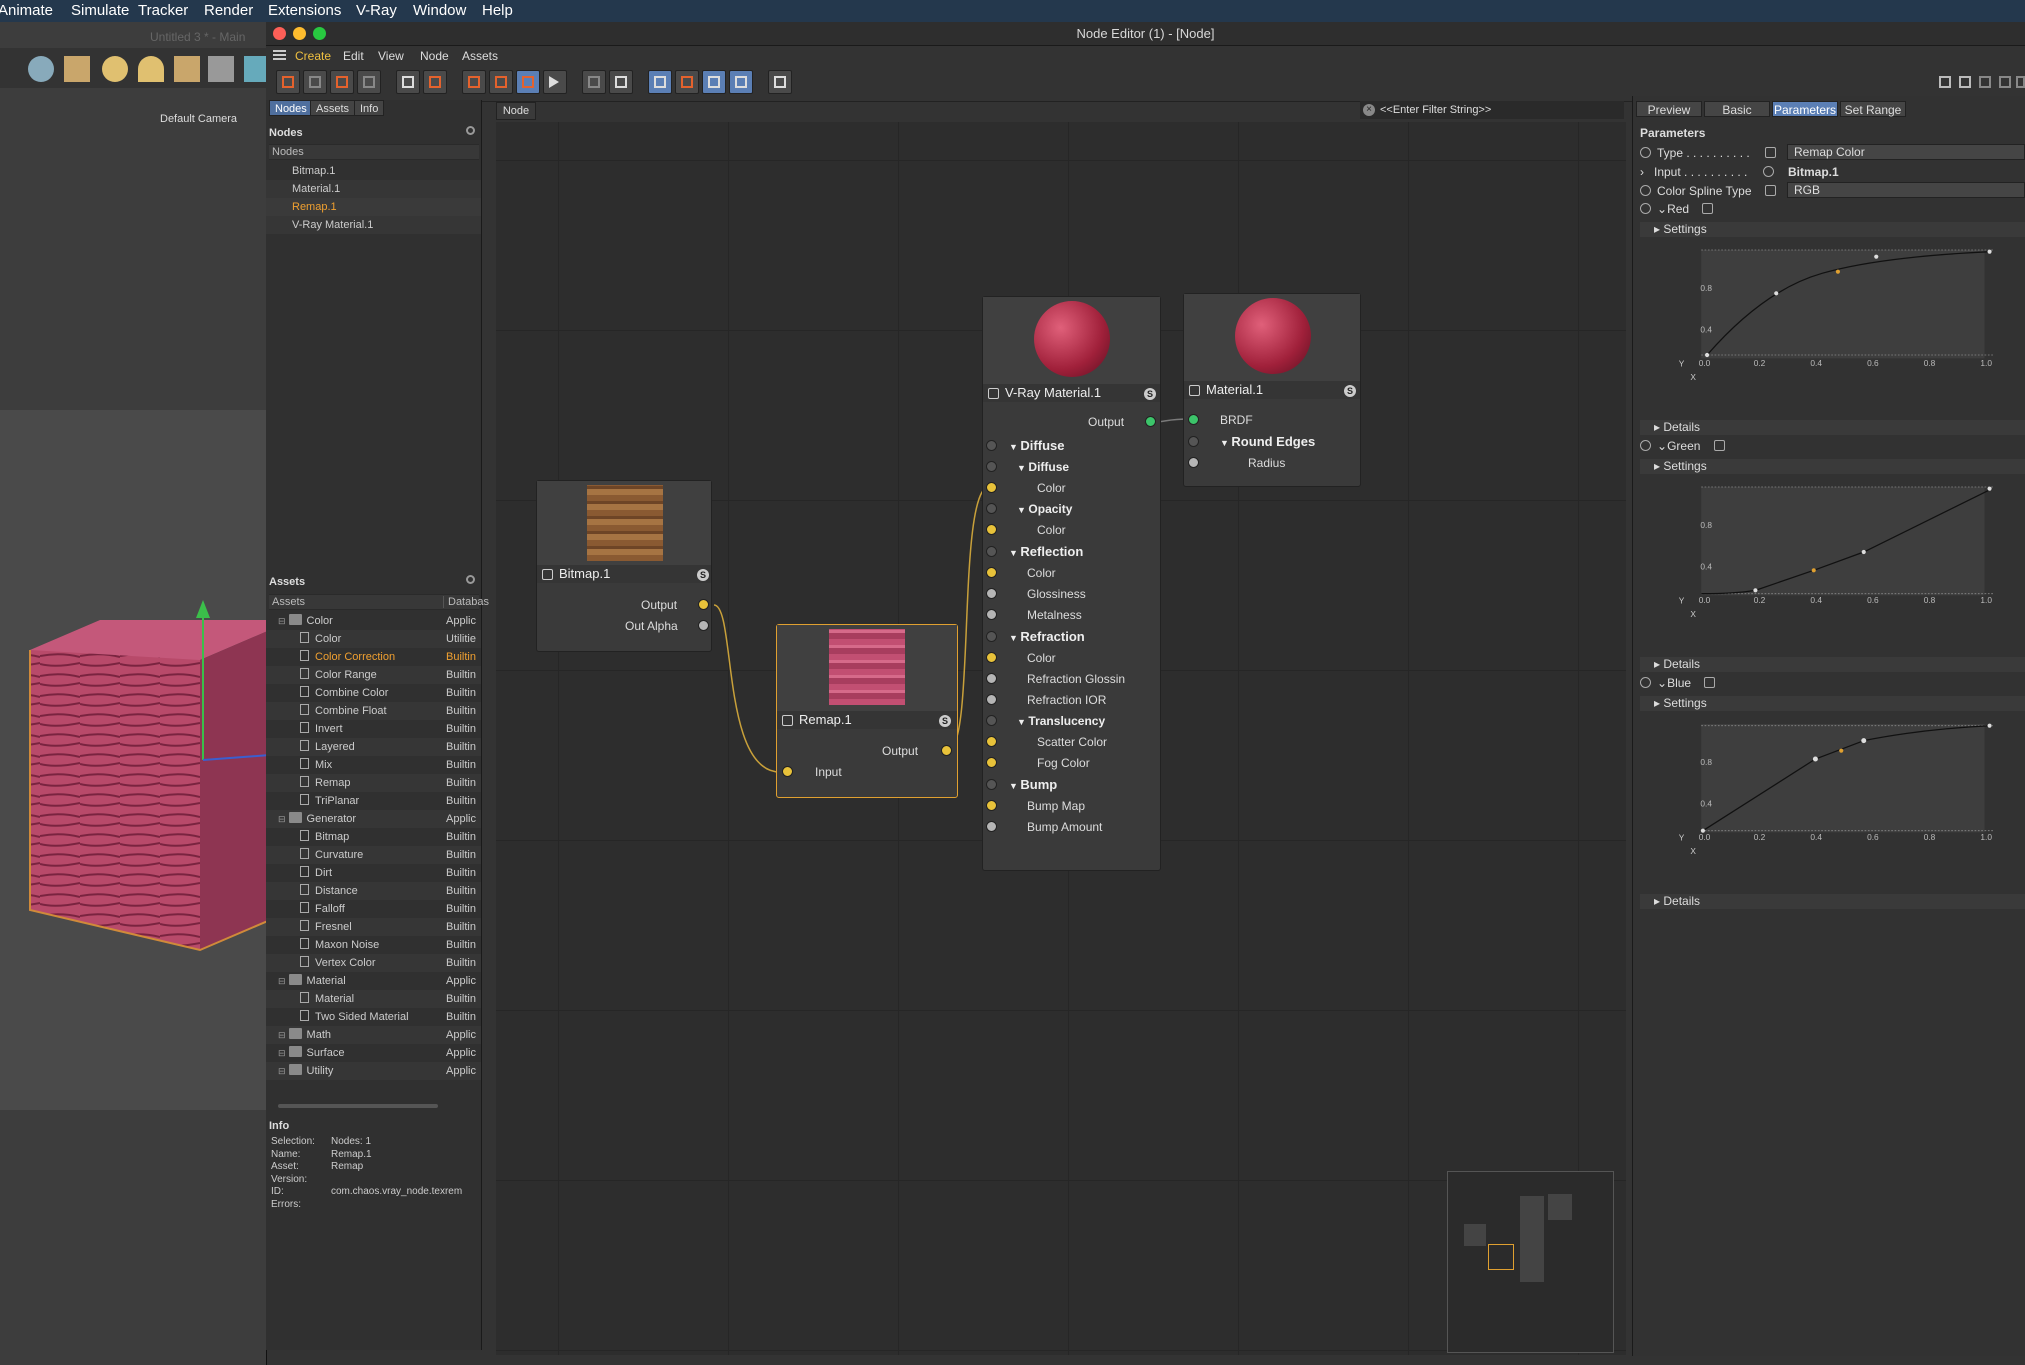 The height and width of the screenshot is (1365, 2025). I want to click on port-row: Bump Amount, so click(1072, 827).